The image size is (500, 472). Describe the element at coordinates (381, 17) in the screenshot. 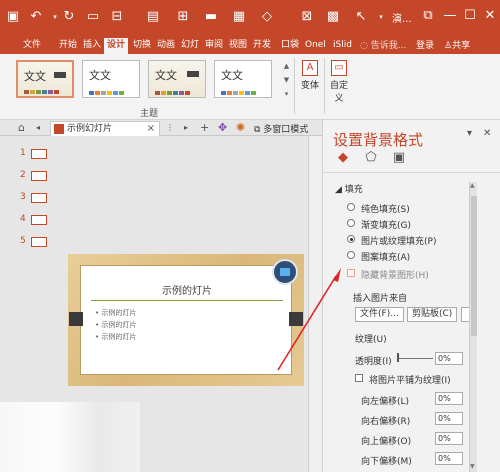

I see `more-dropdown-icon: ▾` at that location.